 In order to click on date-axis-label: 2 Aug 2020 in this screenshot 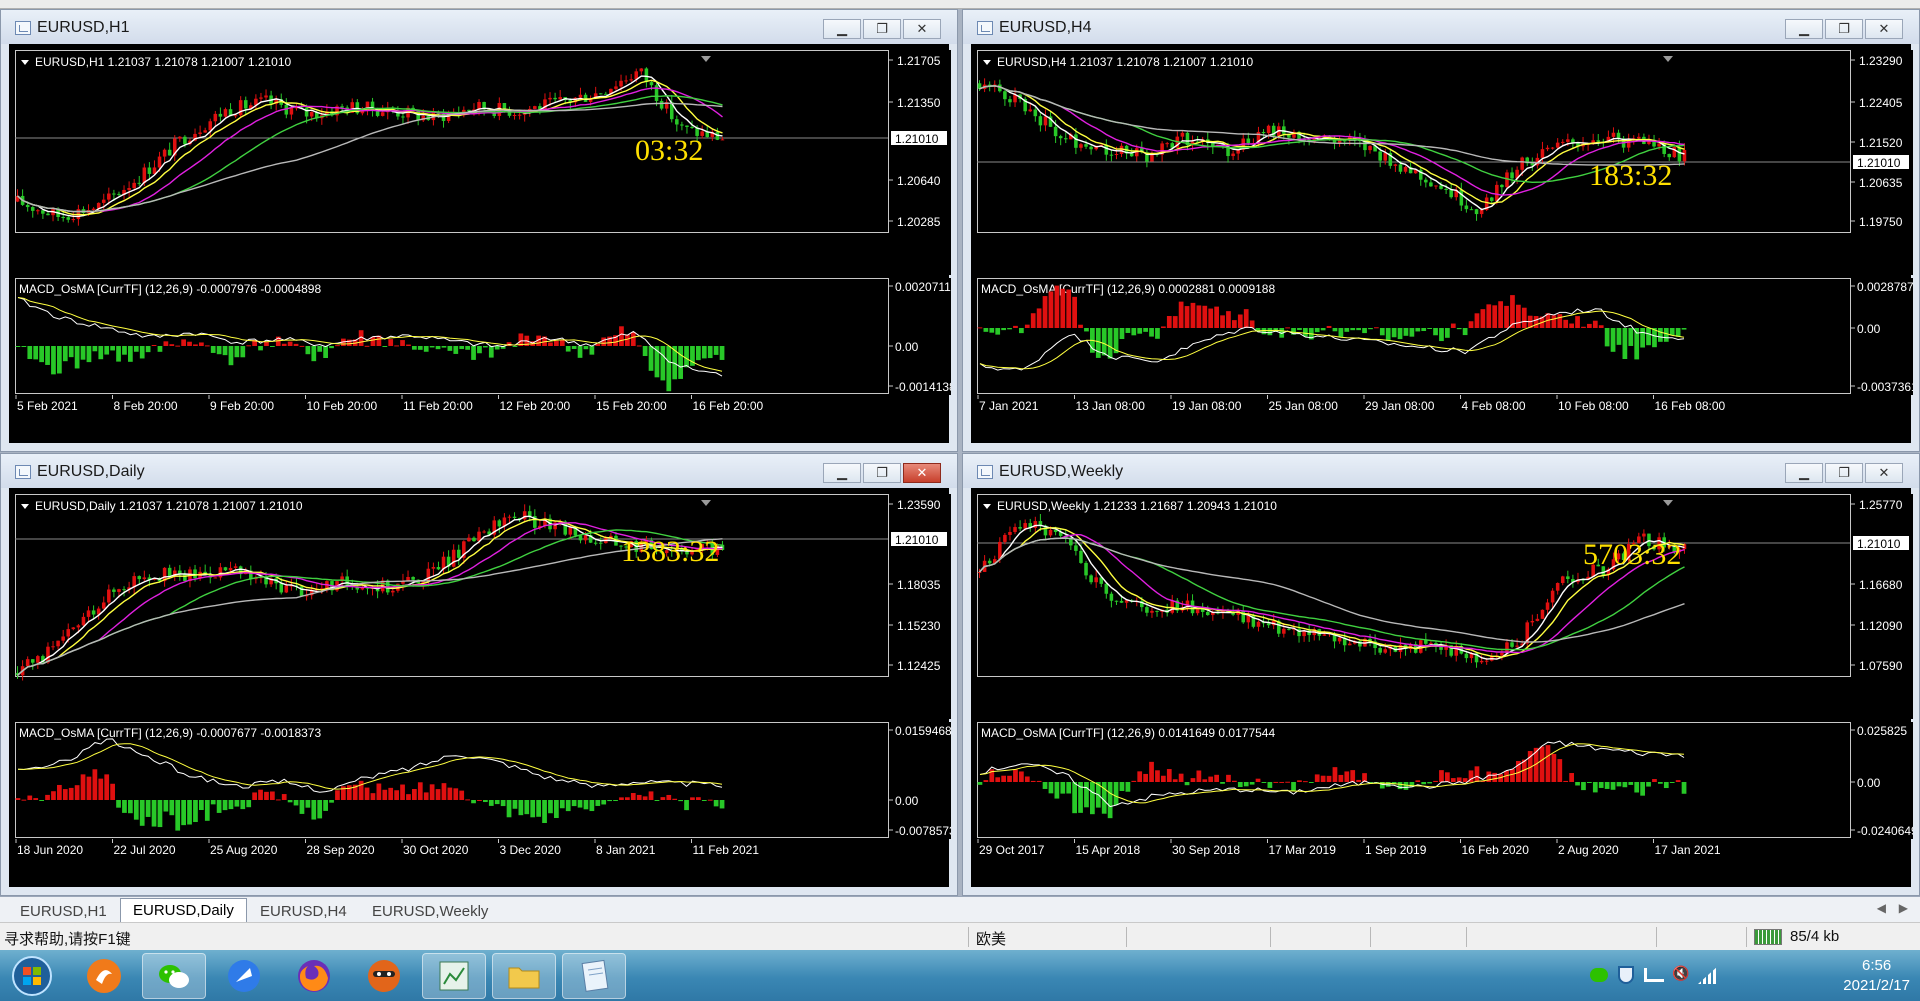, I will do `click(1588, 850)`.